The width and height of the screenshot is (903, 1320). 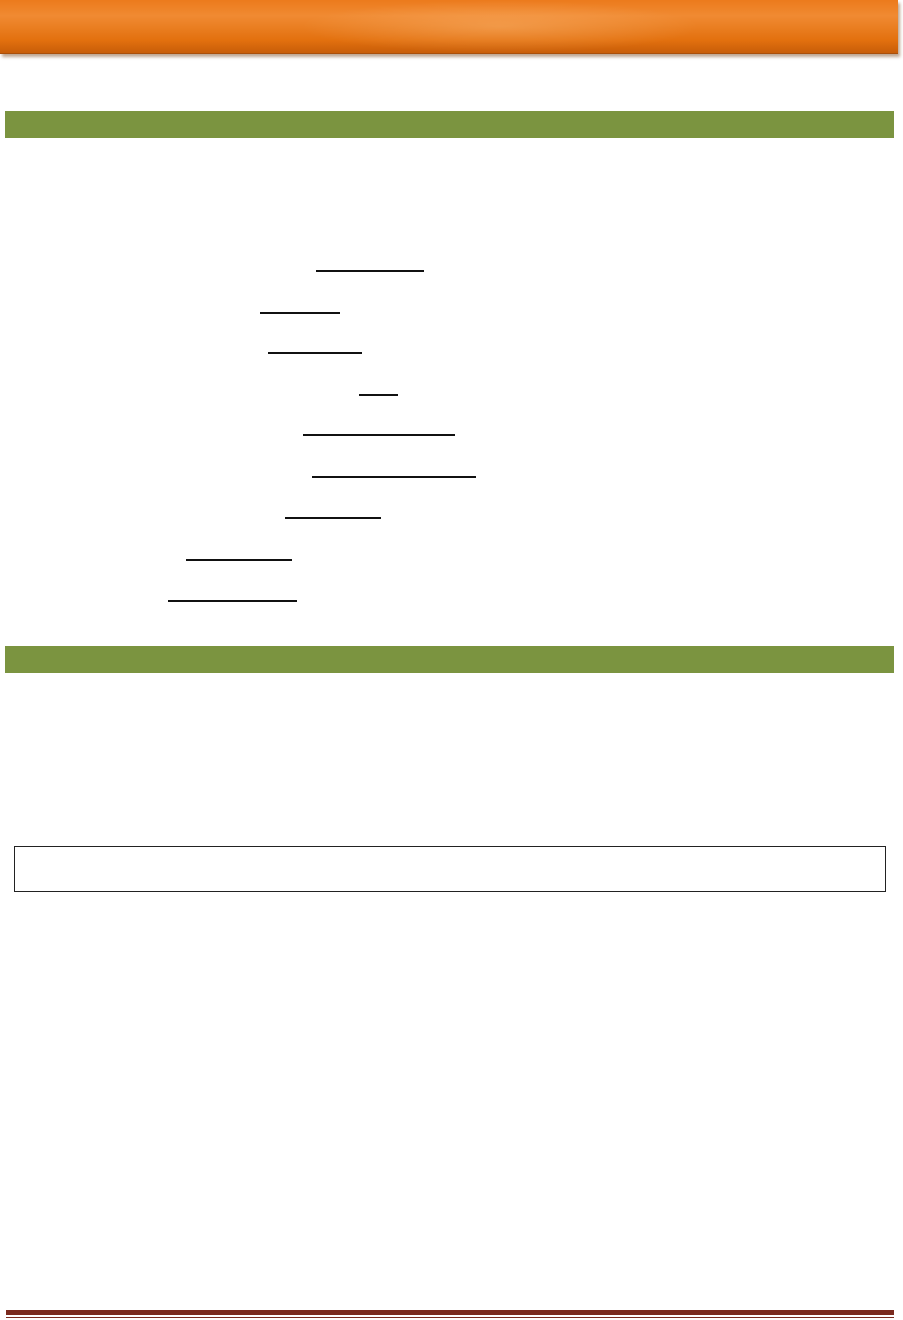 I want to click on footer-rule-thin, so click(x=450, y=1317).